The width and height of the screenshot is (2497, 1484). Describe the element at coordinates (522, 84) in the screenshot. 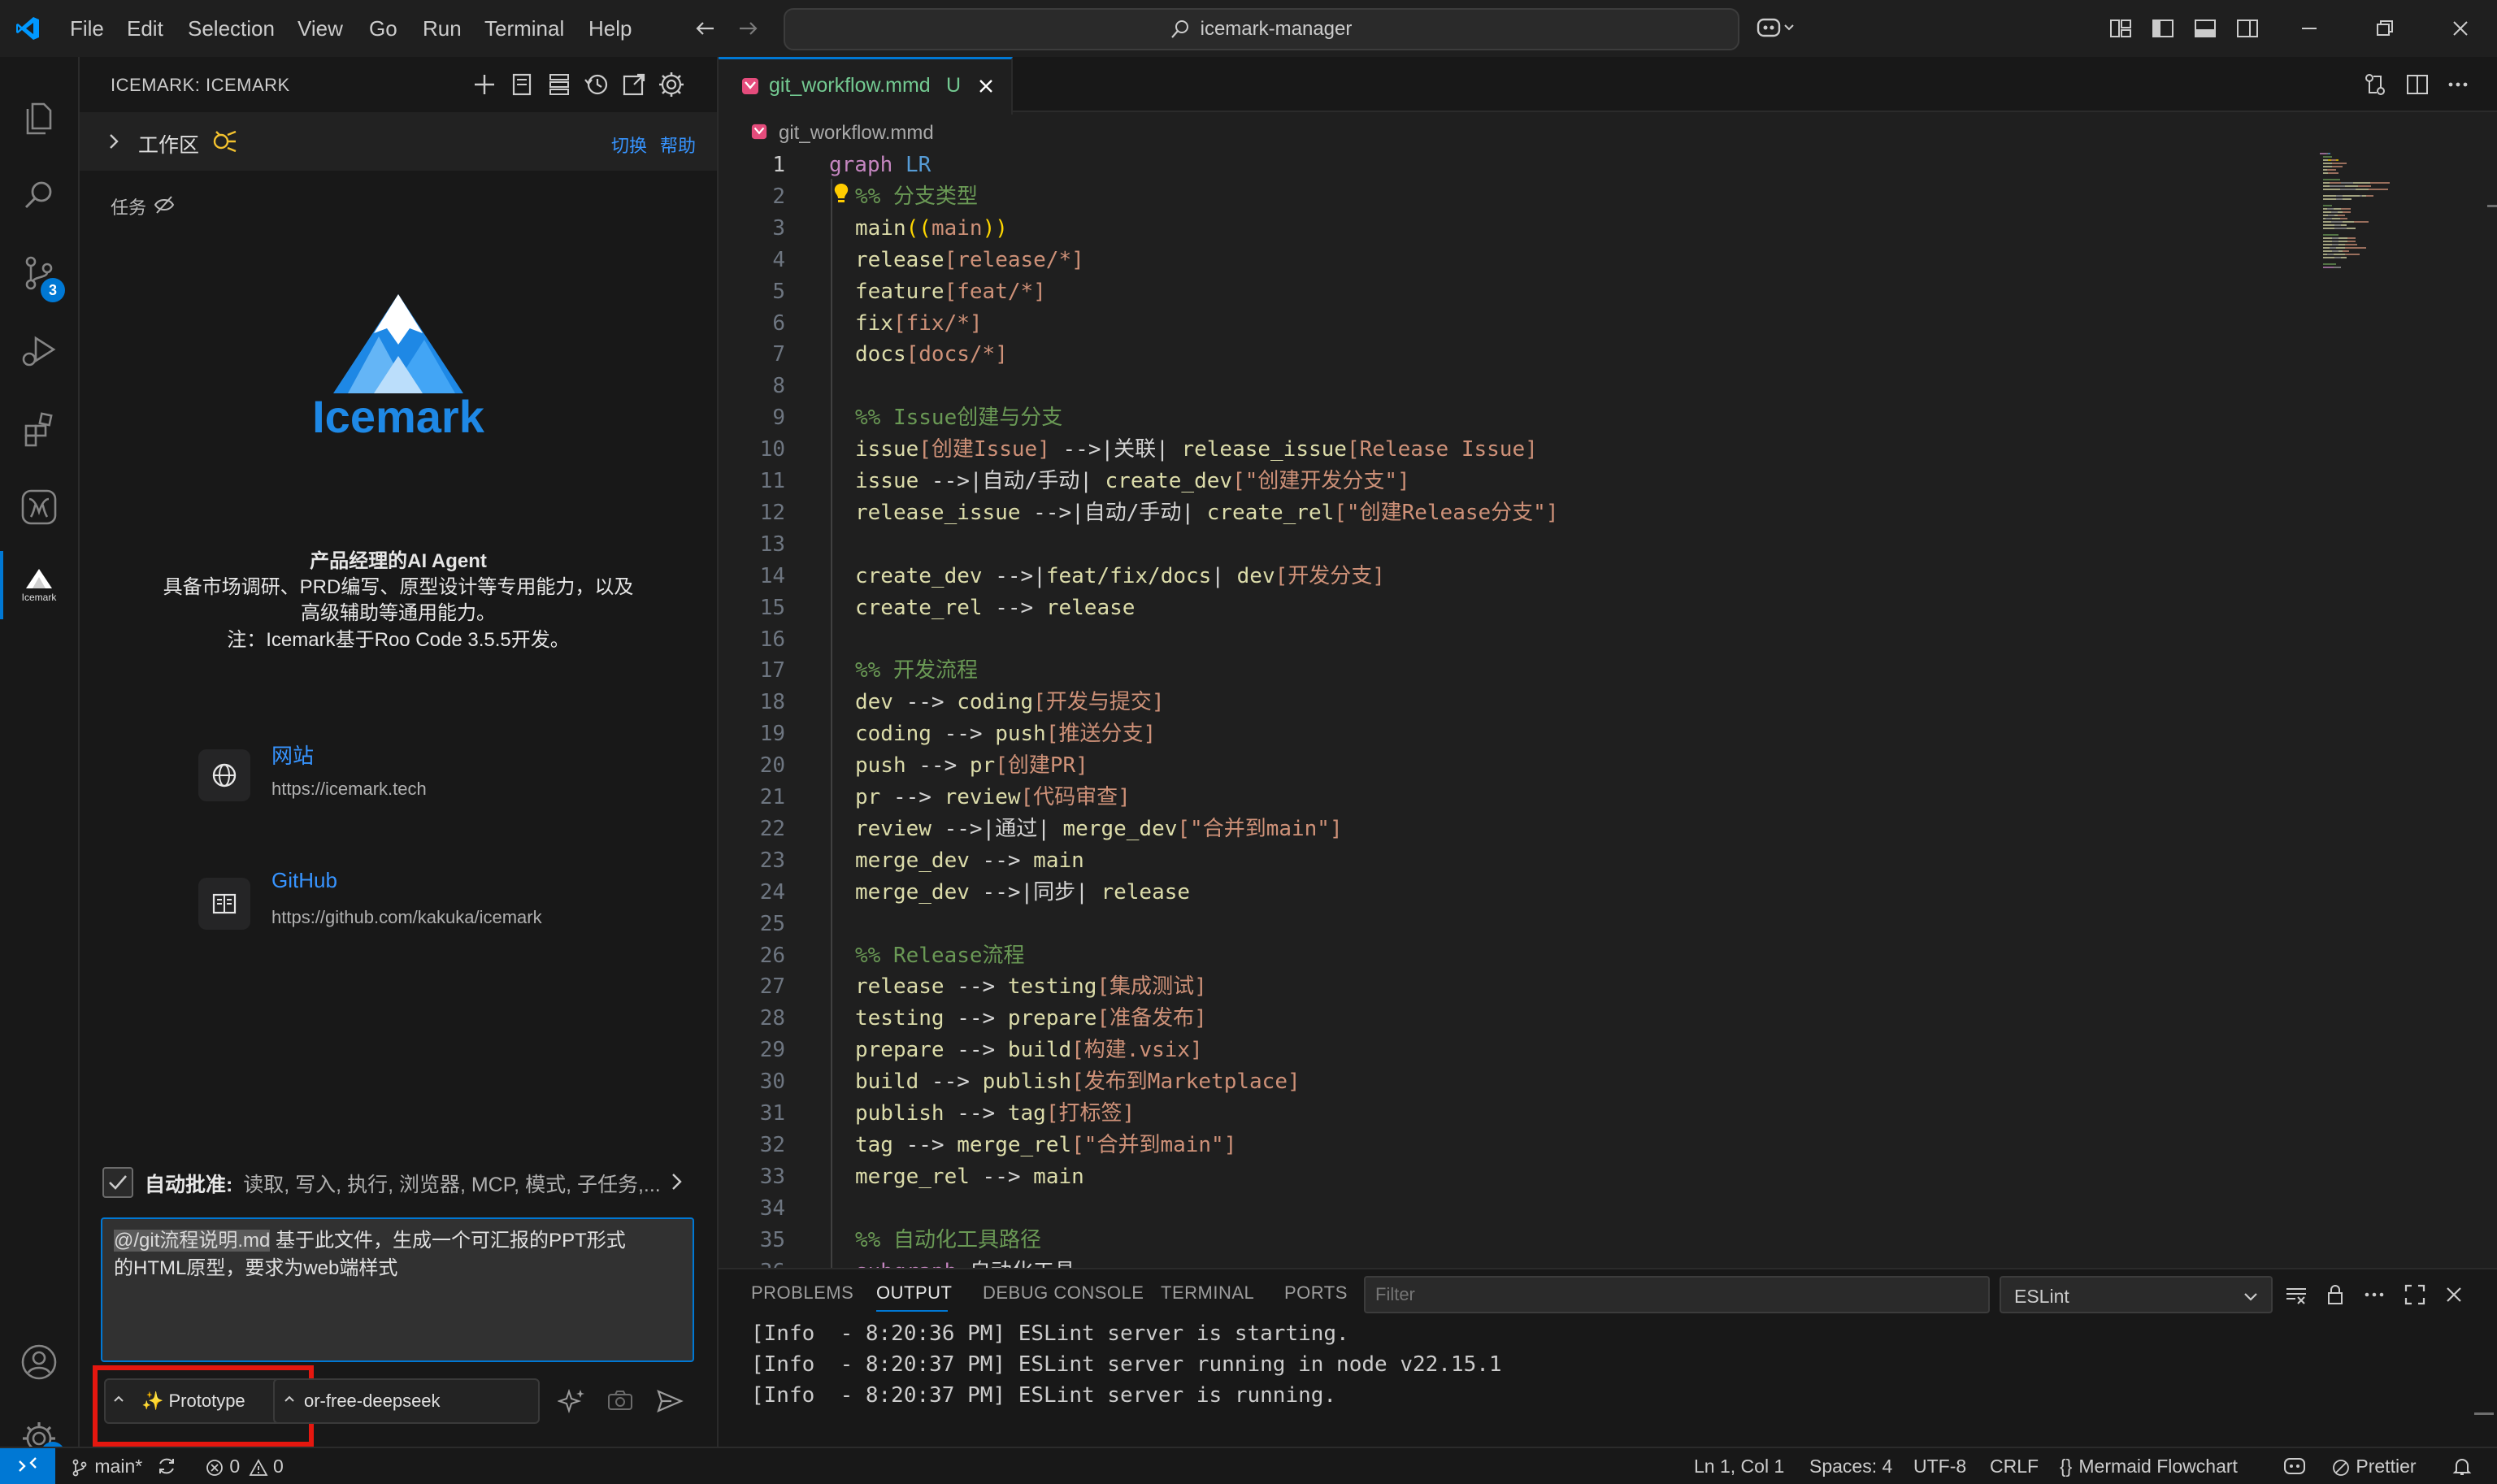

I see `prompts-icon` at that location.